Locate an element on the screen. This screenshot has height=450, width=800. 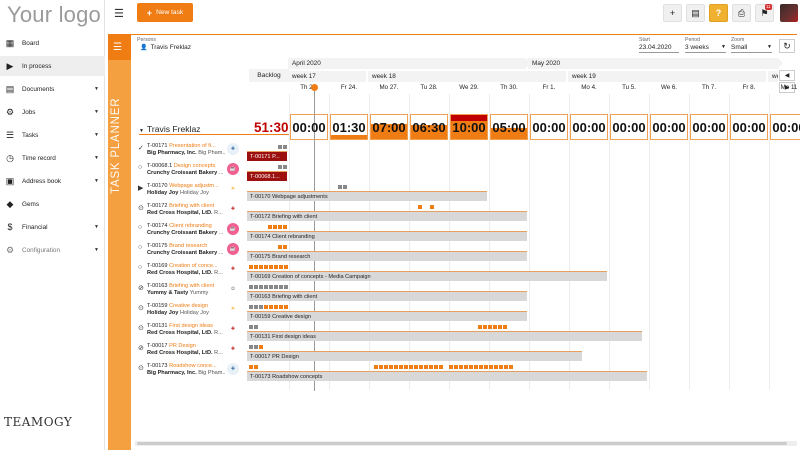
hamburger-menu-icon: ☰ is located at coordinates (119, 13).